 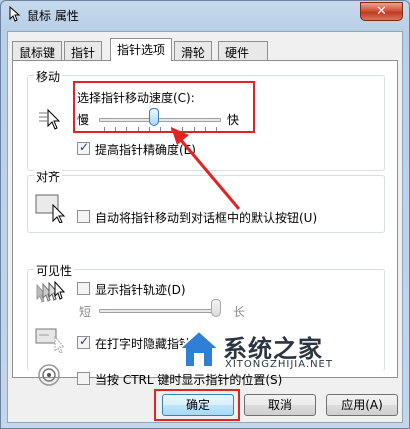 What do you see at coordinates (37, 50) in the screenshot?
I see `tab-buttons: 鼠标键` at bounding box center [37, 50].